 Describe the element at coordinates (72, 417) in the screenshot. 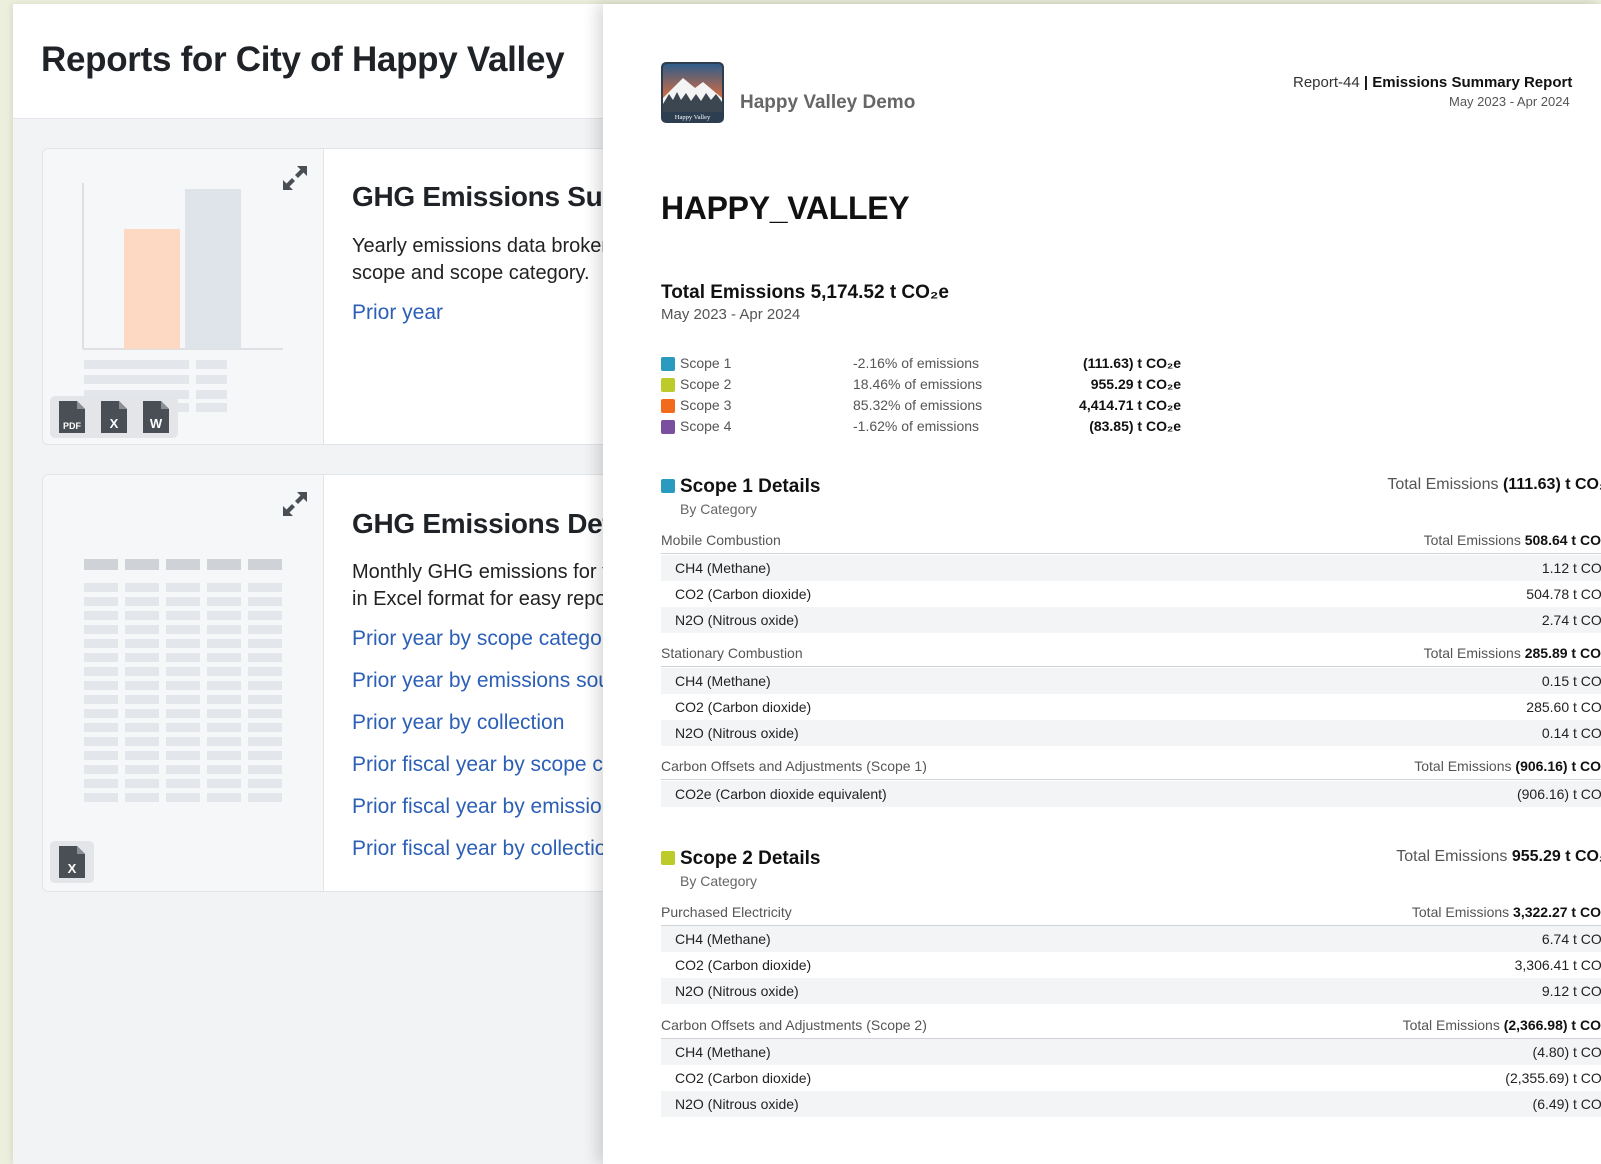

I see `pdf-file-icon: PDF` at that location.